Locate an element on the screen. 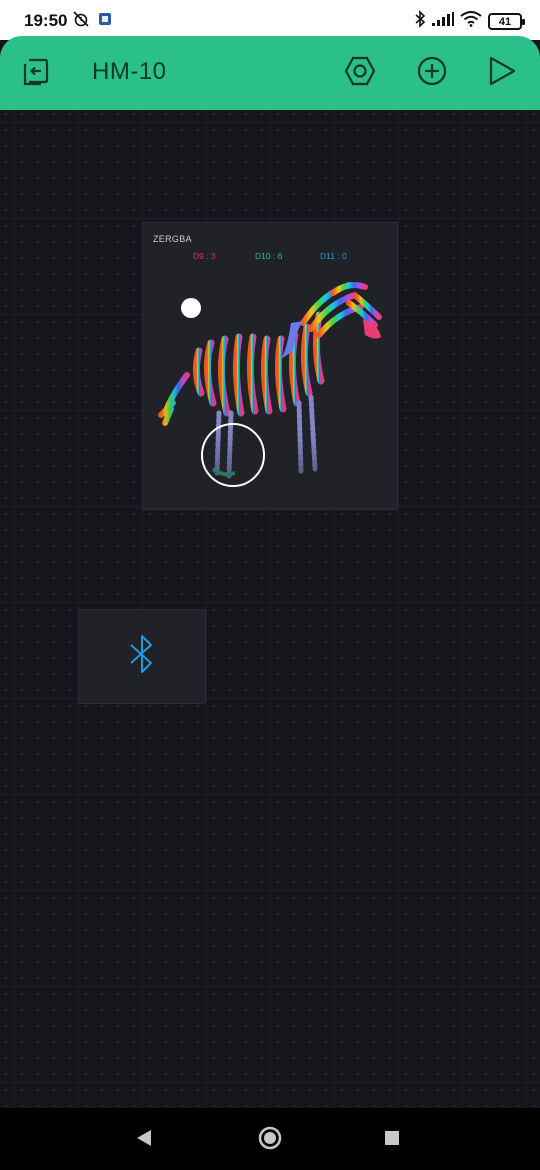 The height and width of the screenshot is (1170, 540). back-icon is located at coordinates (144, 1140).